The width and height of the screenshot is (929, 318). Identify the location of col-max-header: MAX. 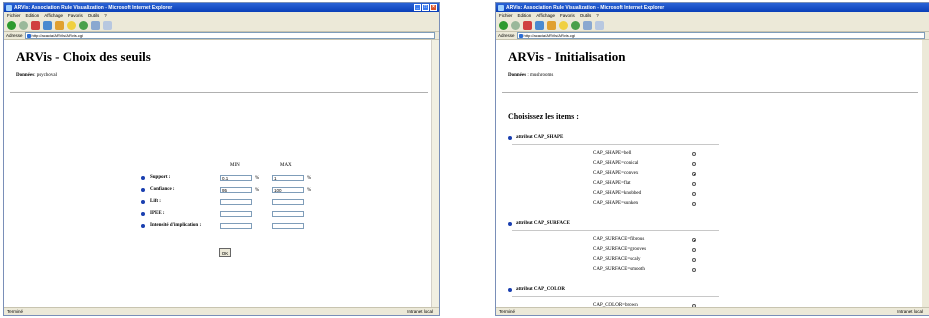
(286, 165).